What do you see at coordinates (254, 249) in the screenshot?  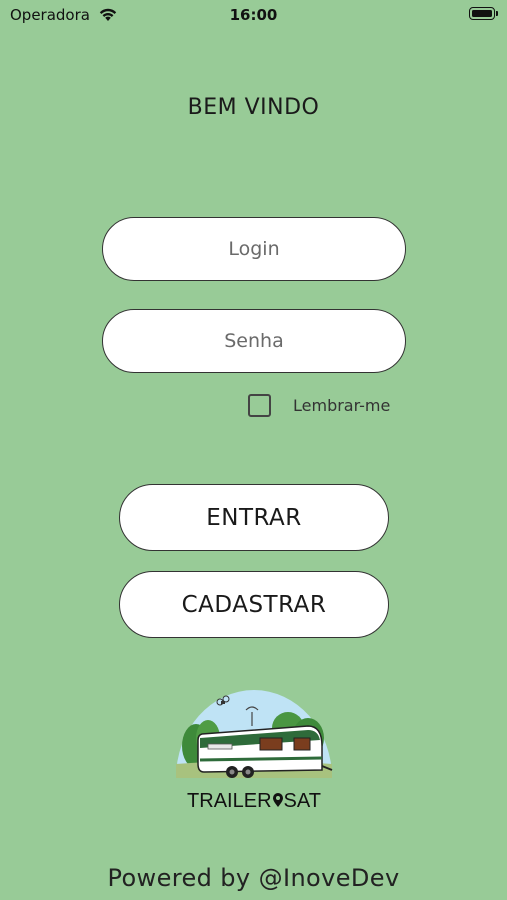 I see `login-input` at bounding box center [254, 249].